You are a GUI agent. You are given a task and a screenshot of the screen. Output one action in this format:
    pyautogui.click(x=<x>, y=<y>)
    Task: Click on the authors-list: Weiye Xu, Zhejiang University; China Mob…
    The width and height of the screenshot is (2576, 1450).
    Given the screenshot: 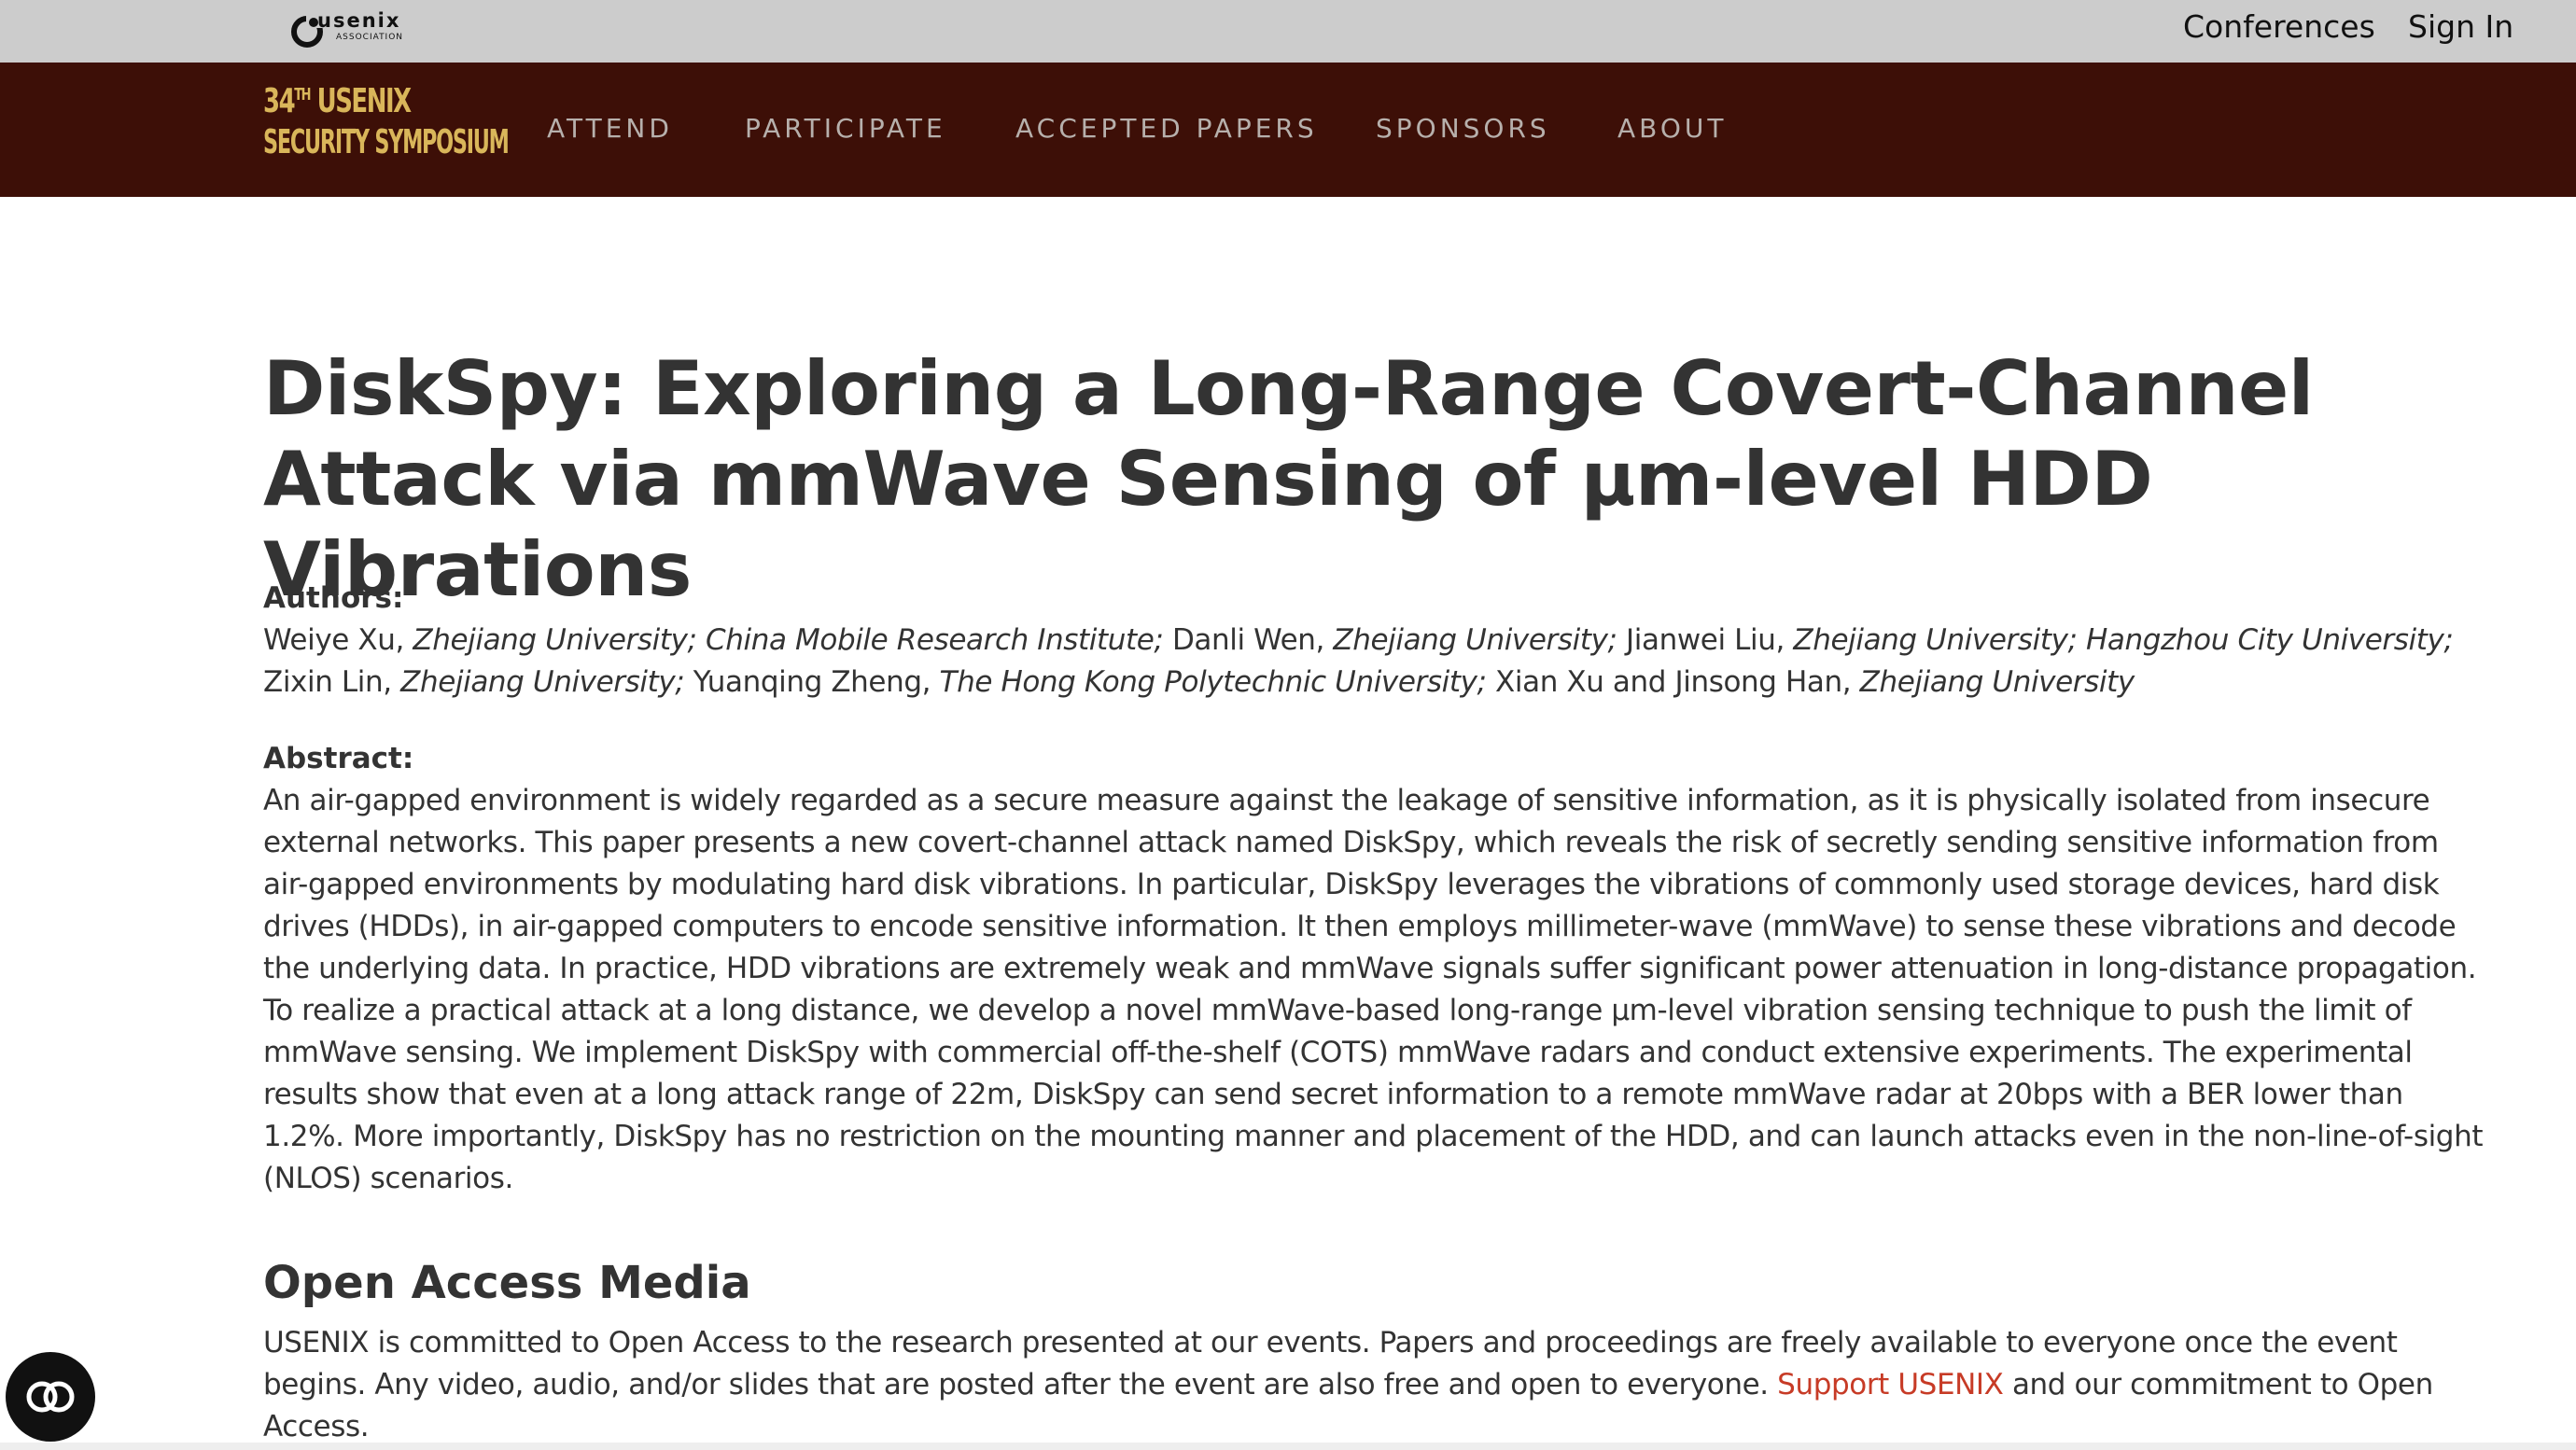 What is the action you would take?
    pyautogui.click(x=1374, y=662)
    